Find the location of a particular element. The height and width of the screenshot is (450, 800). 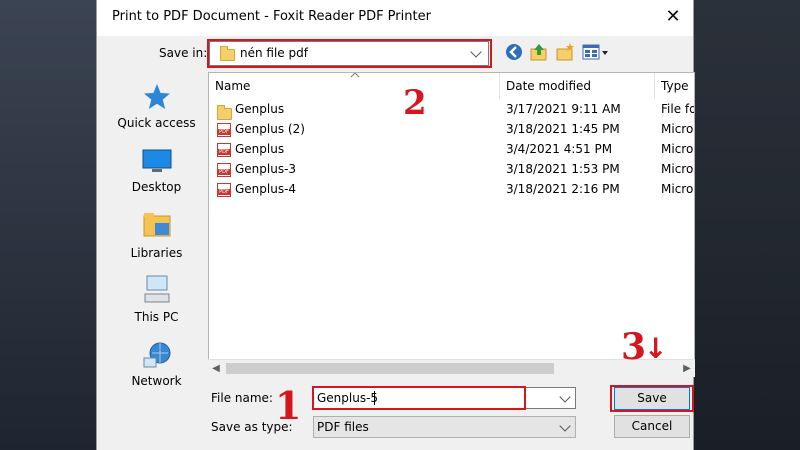

scroll-left-icon: ◀ is located at coordinates (216, 368).